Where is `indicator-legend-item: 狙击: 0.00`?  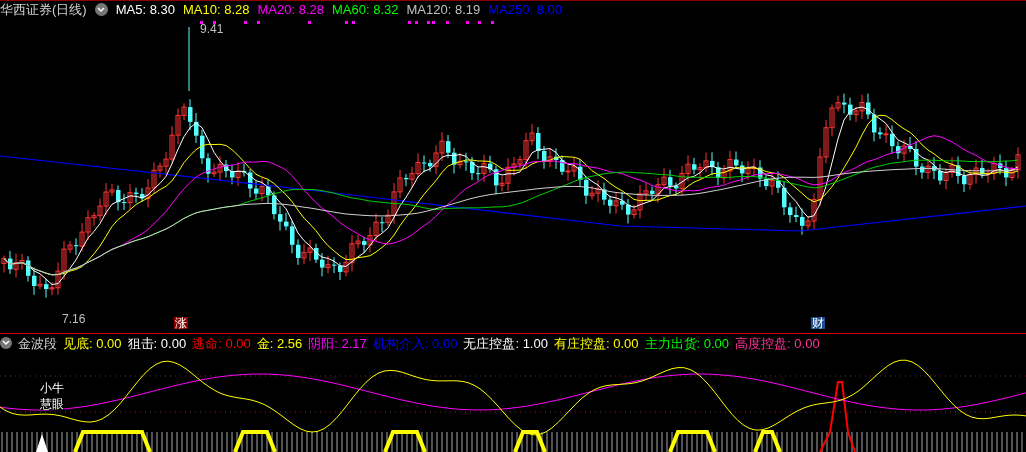 indicator-legend-item: 狙击: 0.00 is located at coordinates (157, 343).